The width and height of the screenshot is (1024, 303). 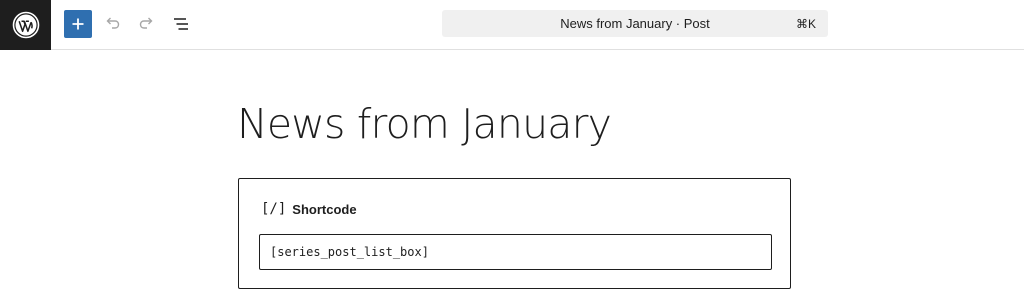 What do you see at coordinates (515, 252) in the screenshot?
I see `shortcode-input` at bounding box center [515, 252].